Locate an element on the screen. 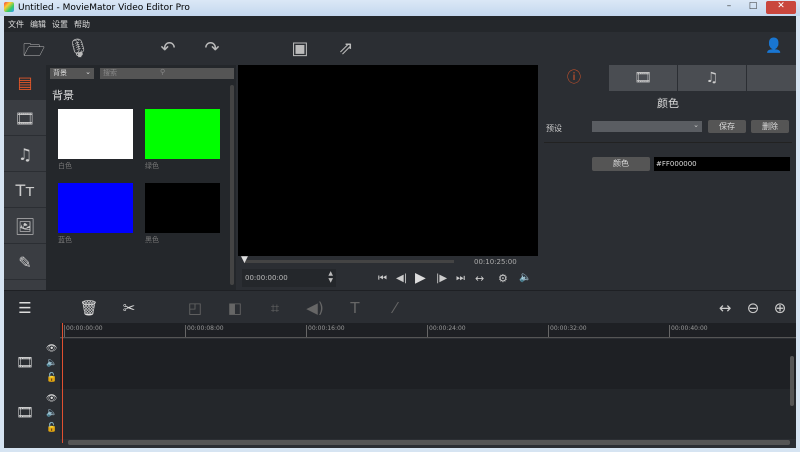 The image size is (800, 452). main-toolbar: 🗁 🎙 ↶ ↷ ▣ ⇗ 👤 is located at coordinates (400, 48).